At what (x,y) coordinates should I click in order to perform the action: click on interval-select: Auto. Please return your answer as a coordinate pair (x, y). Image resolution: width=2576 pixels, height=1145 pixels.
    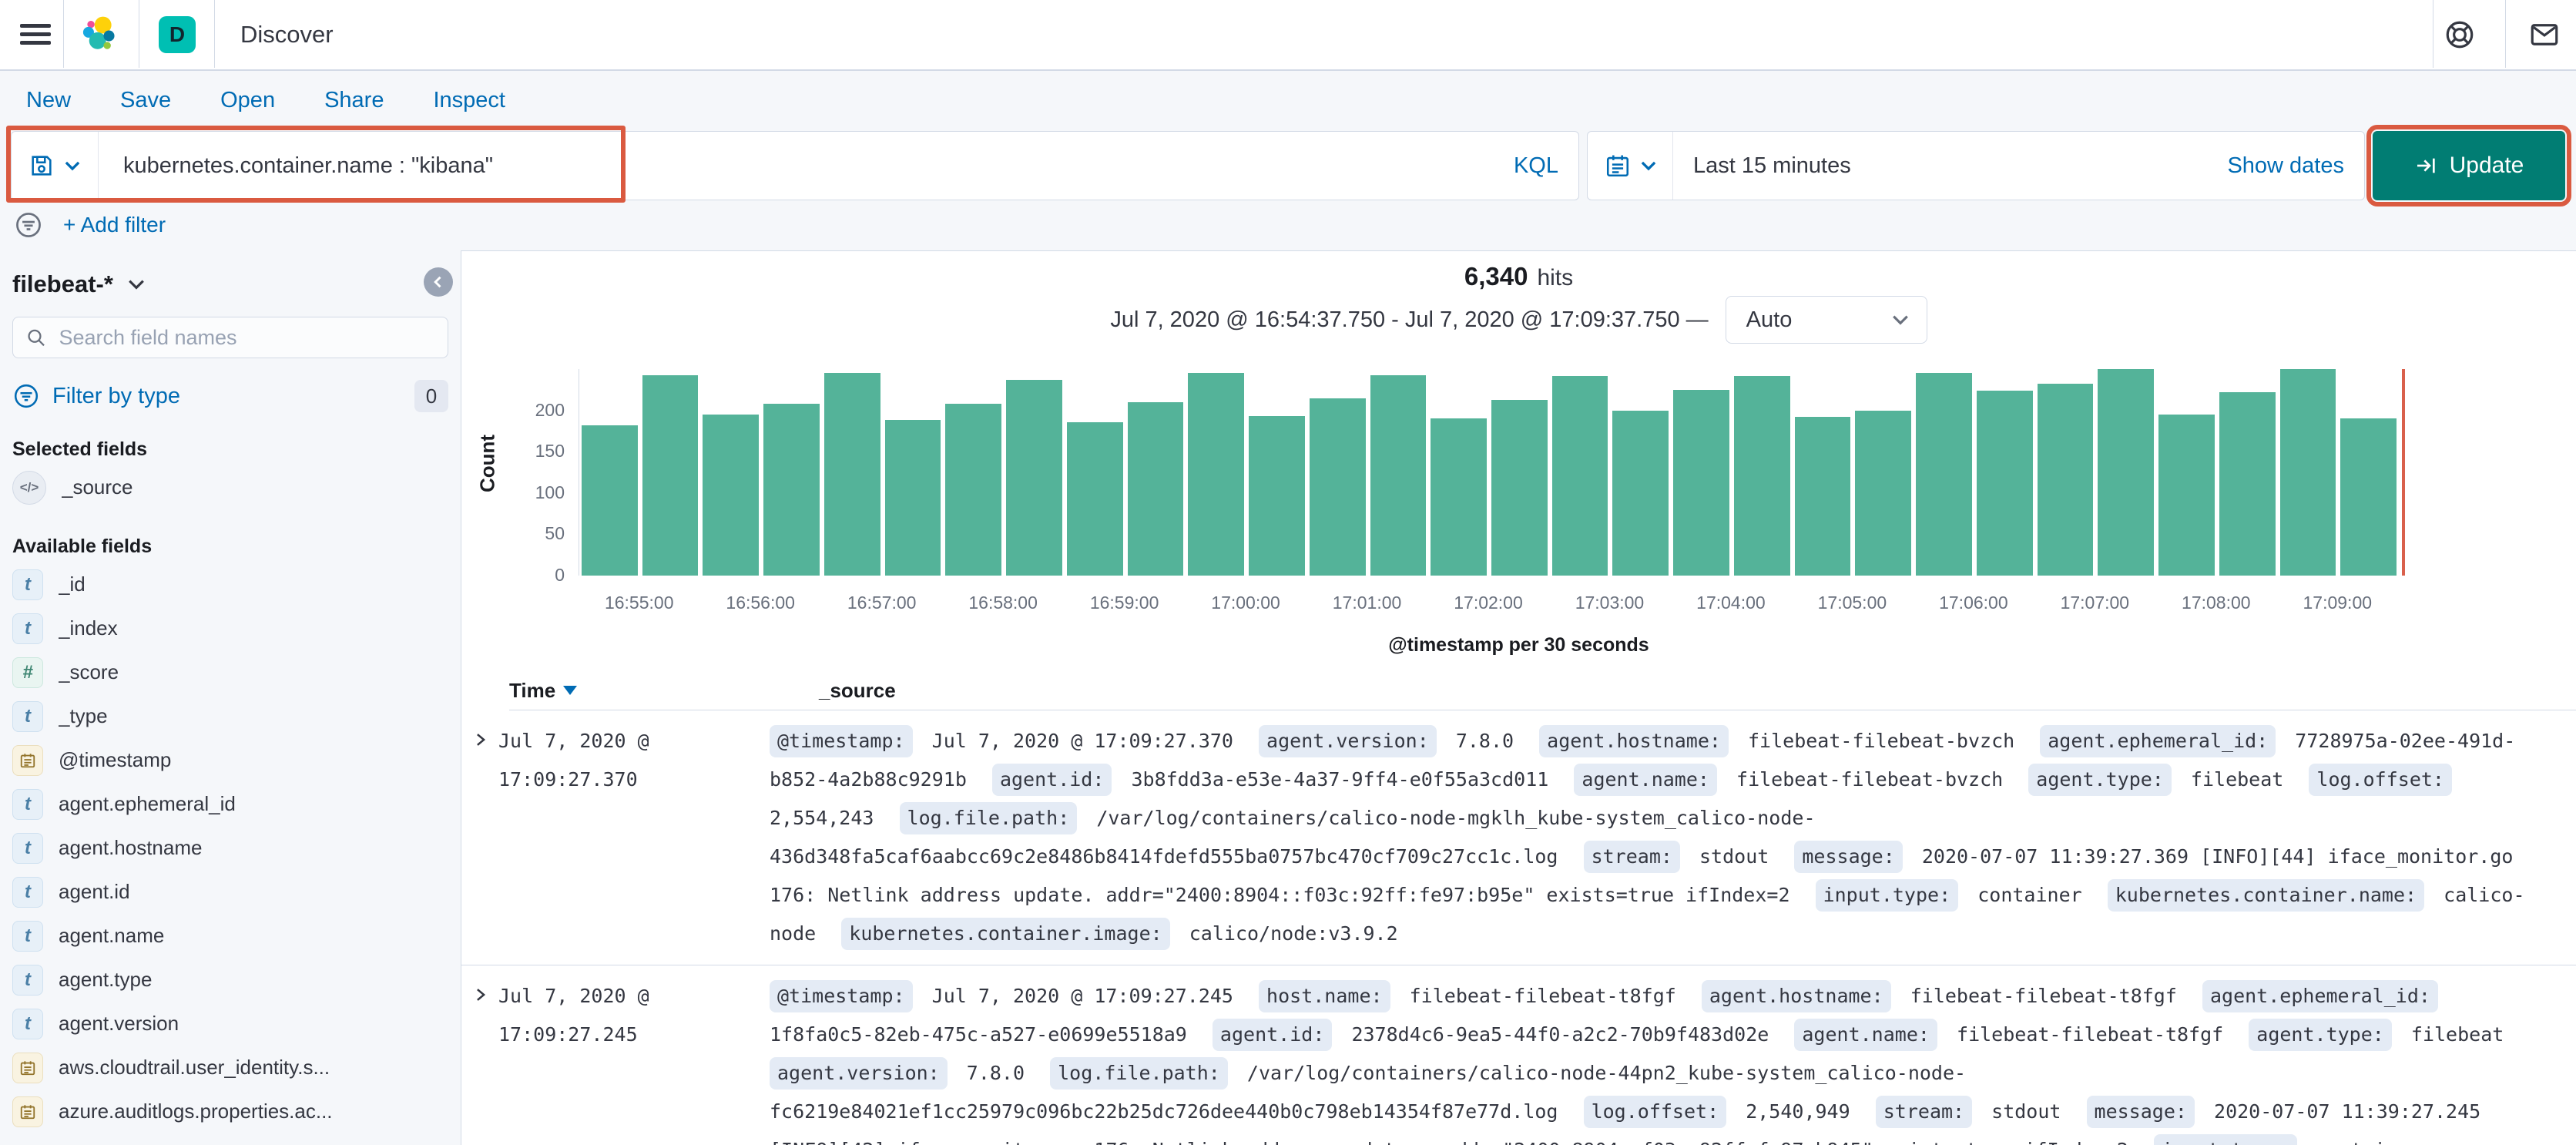
    Looking at the image, I should click on (1826, 320).